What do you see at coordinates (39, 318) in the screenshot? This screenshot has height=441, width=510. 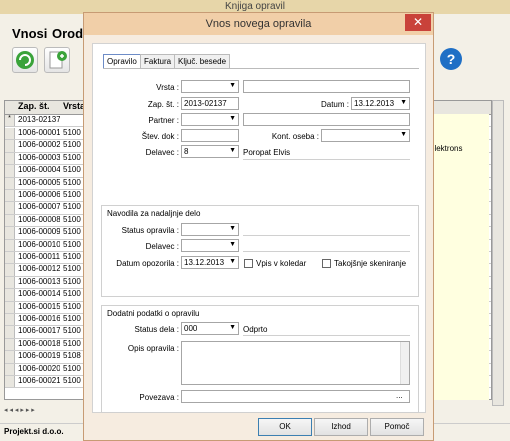 I see `cell-zap: 1006-00016` at bounding box center [39, 318].